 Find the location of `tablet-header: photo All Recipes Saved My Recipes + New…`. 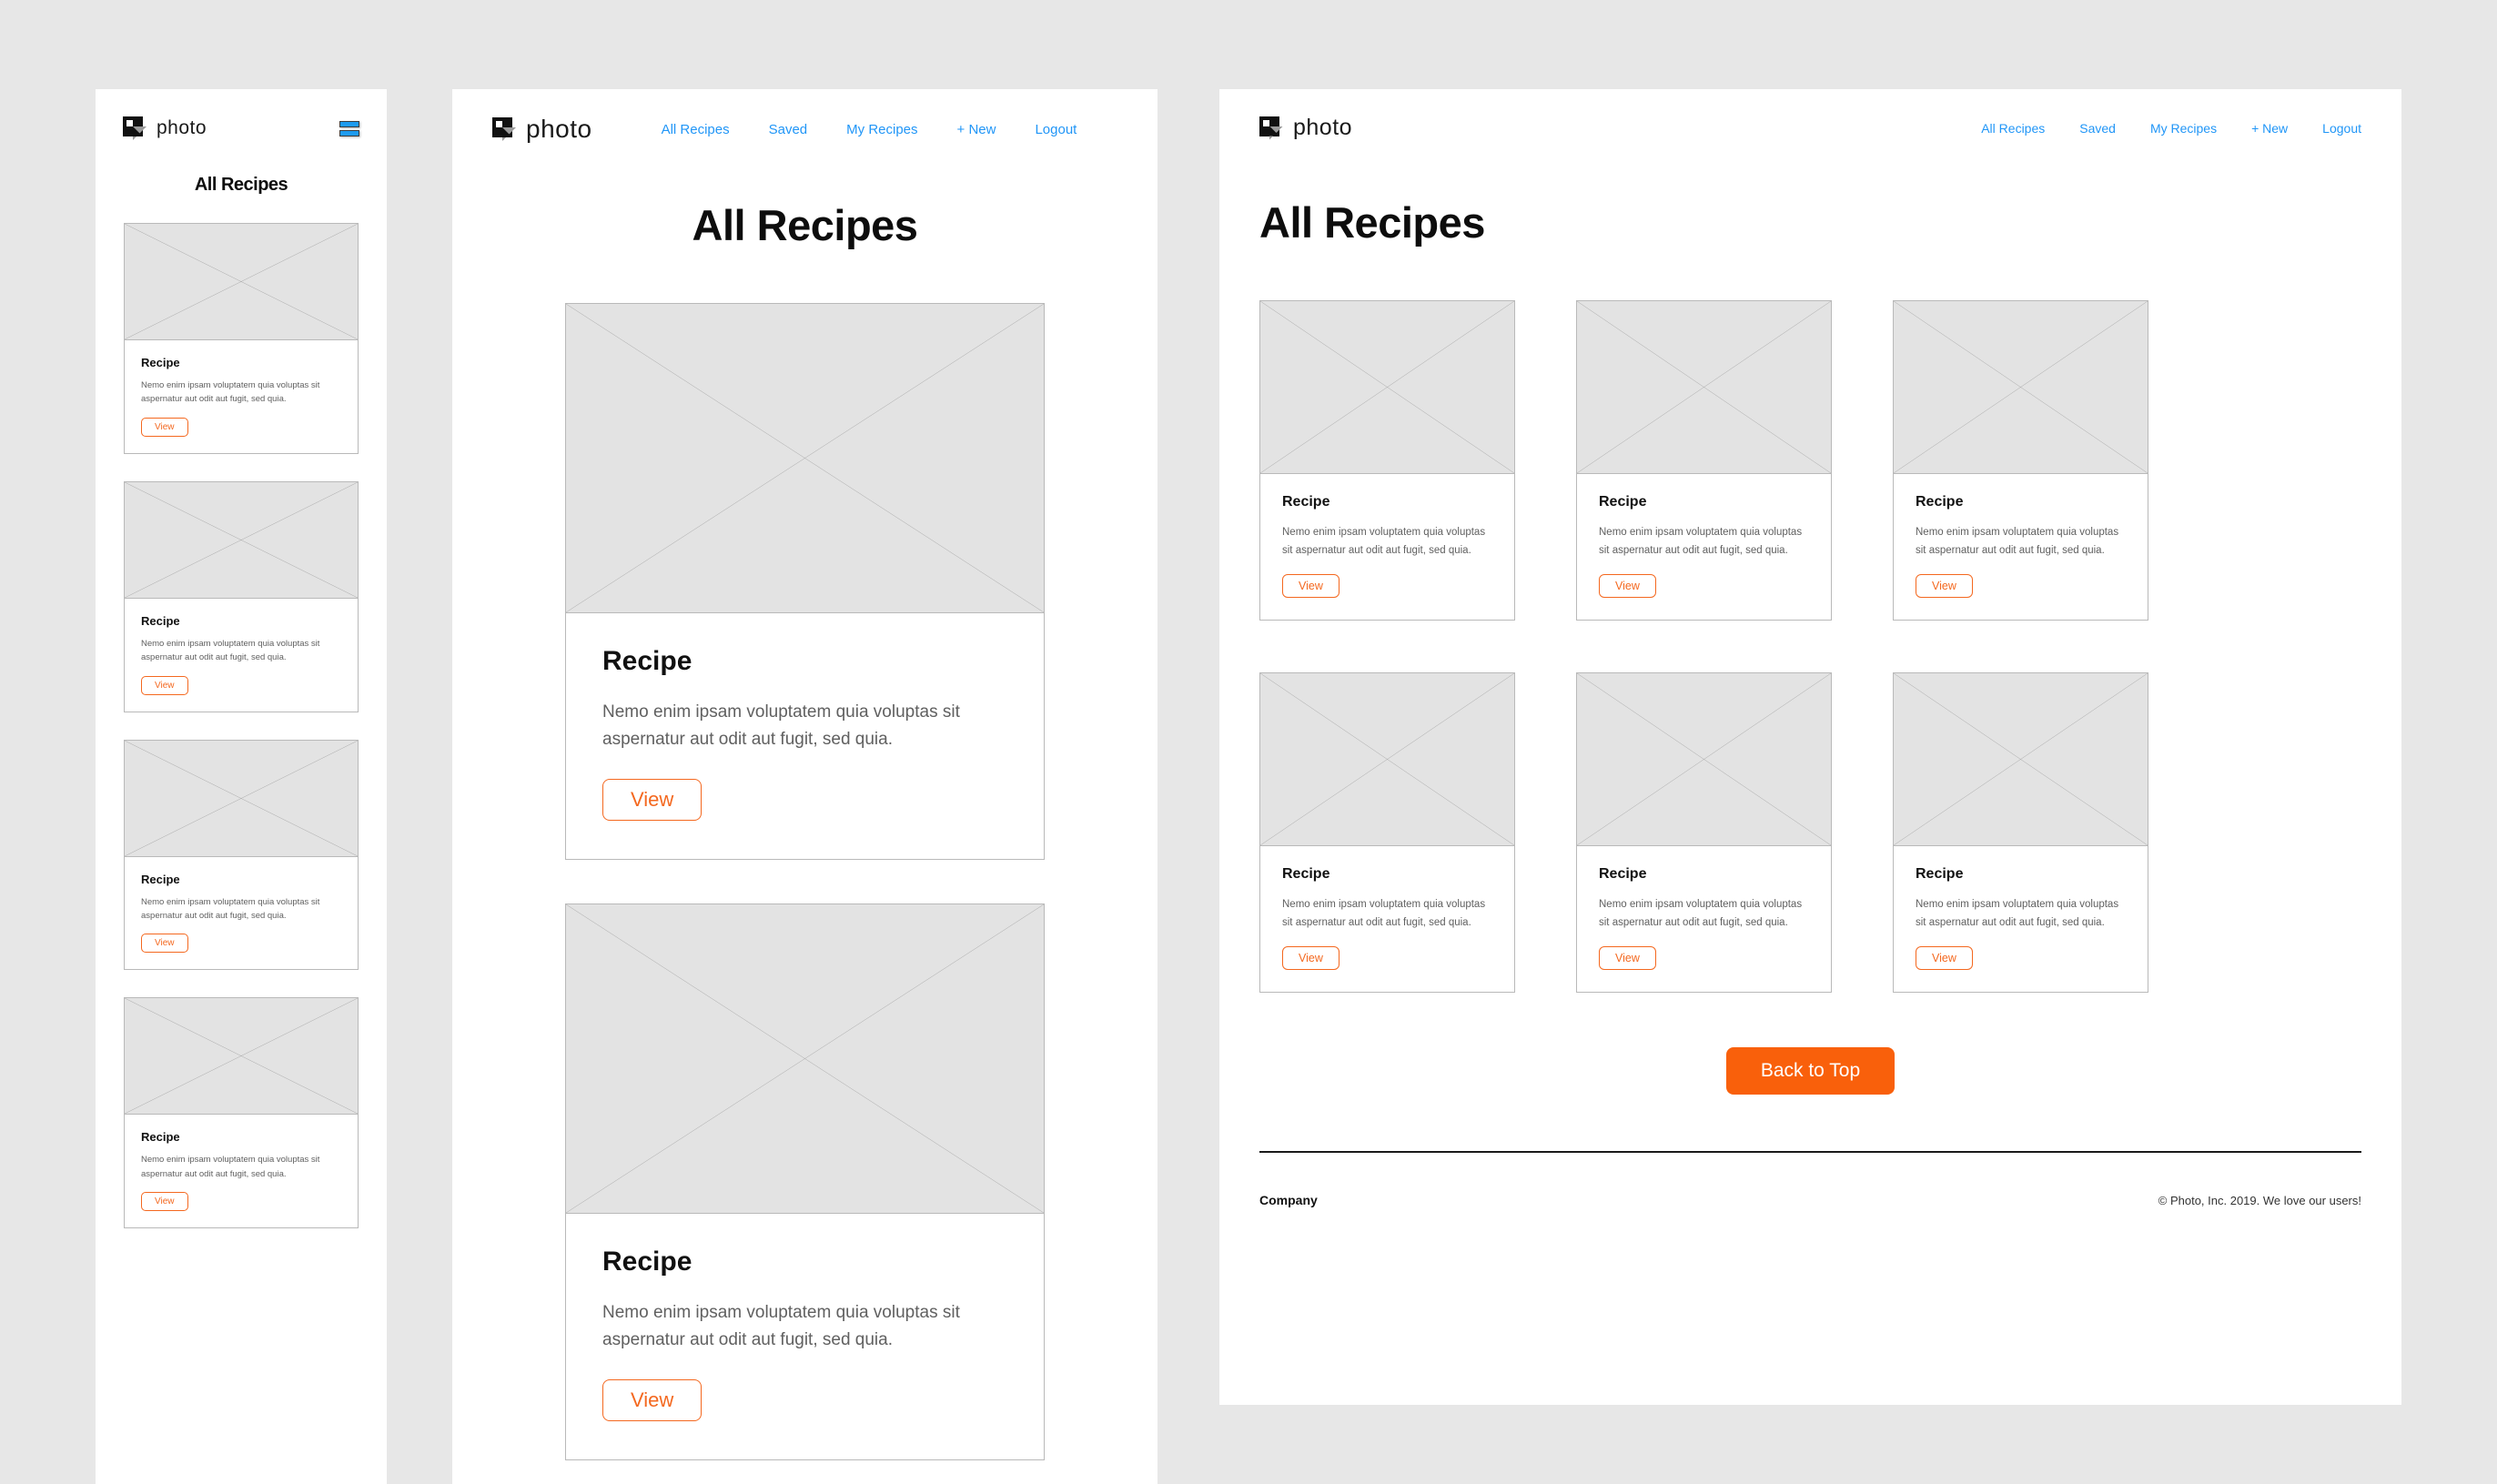

tablet-header: photo All Recipes Saved My Recipes + New… is located at coordinates (805, 116).